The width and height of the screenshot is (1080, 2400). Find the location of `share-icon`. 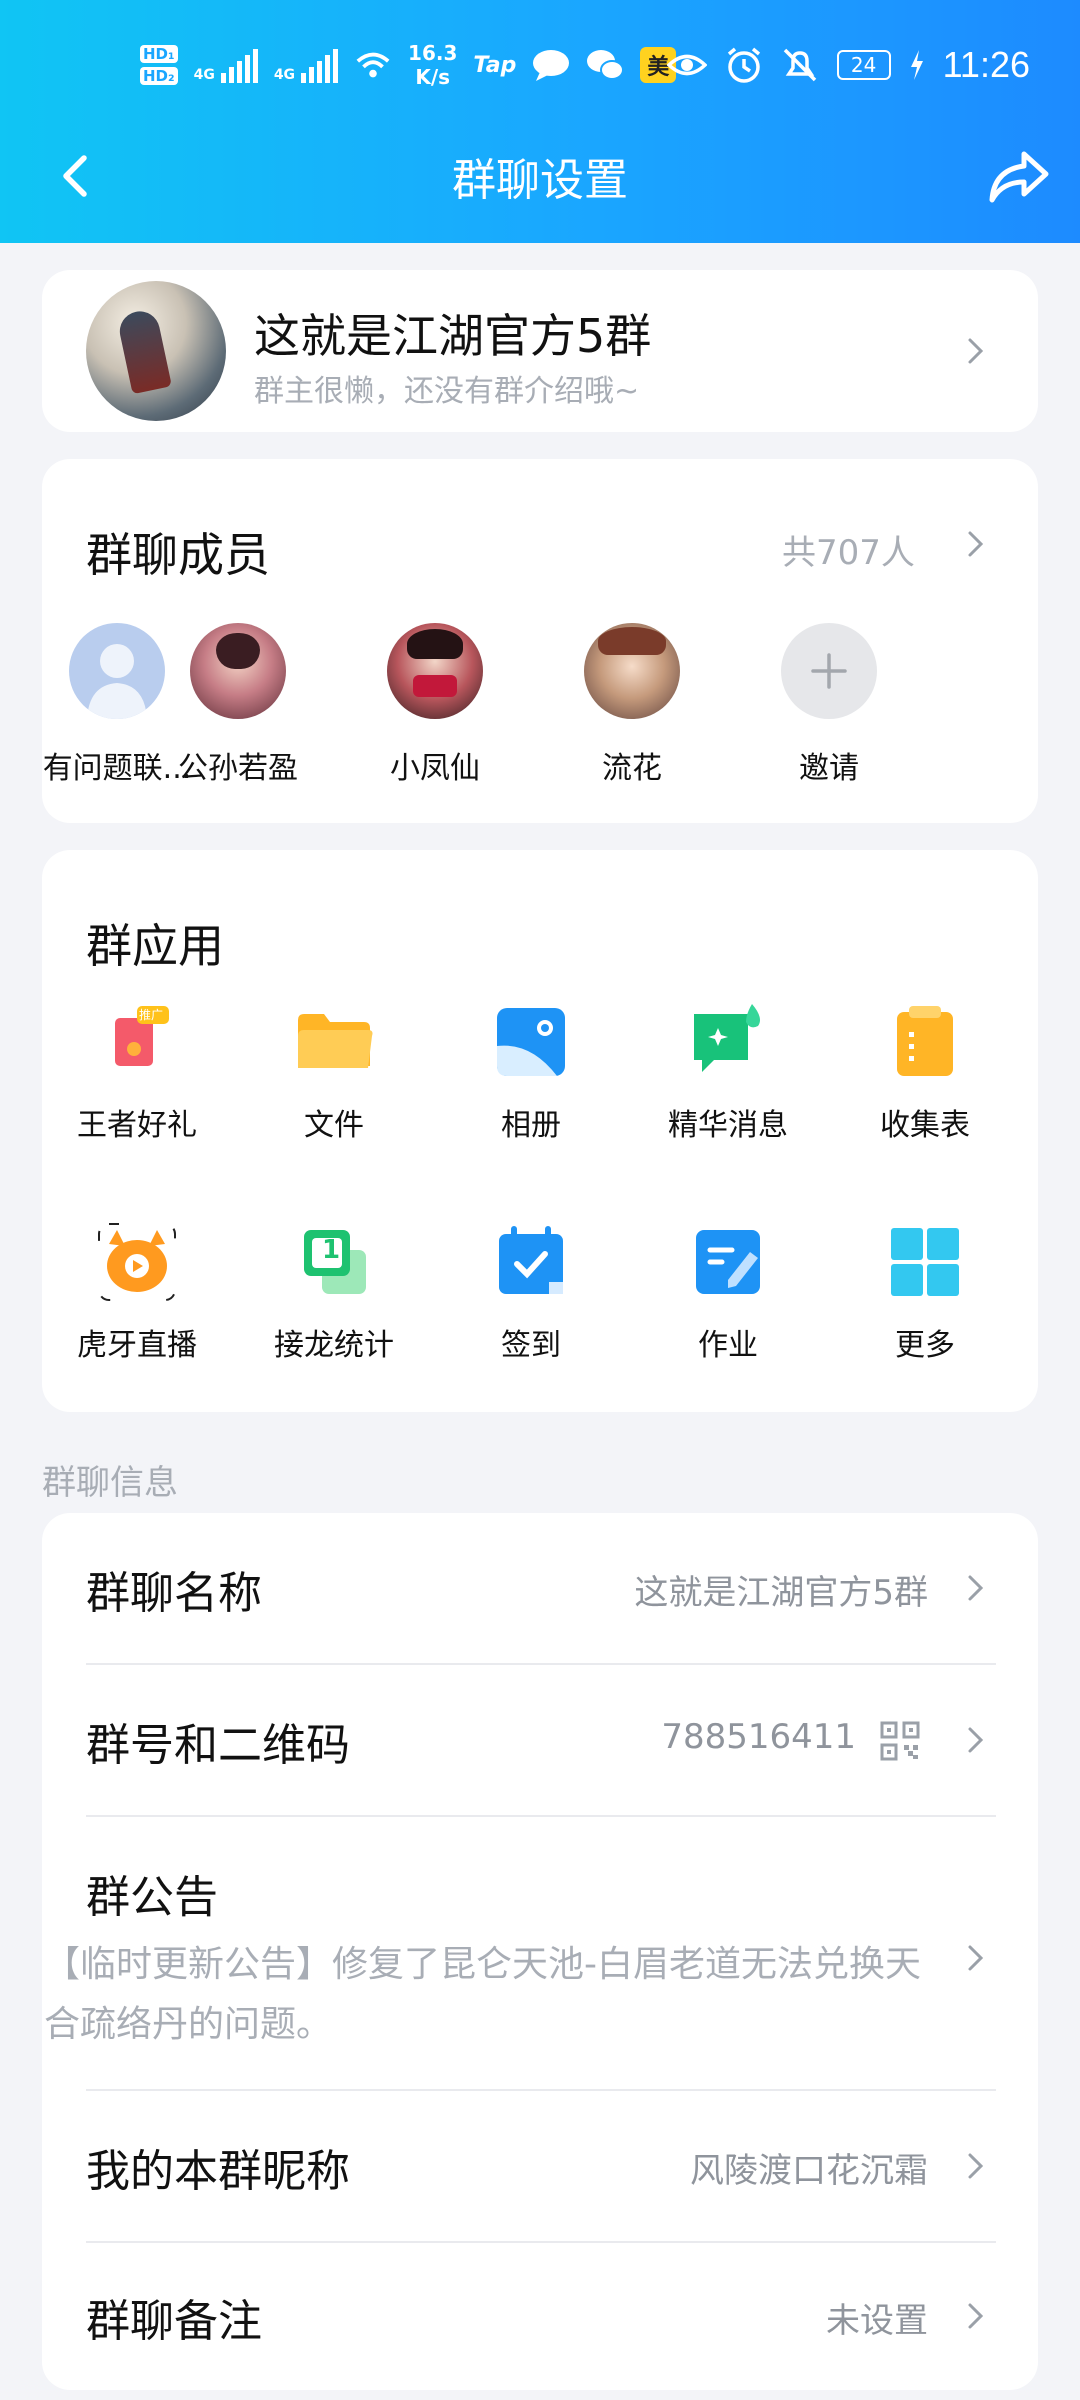

share-icon is located at coordinates (1018, 176).